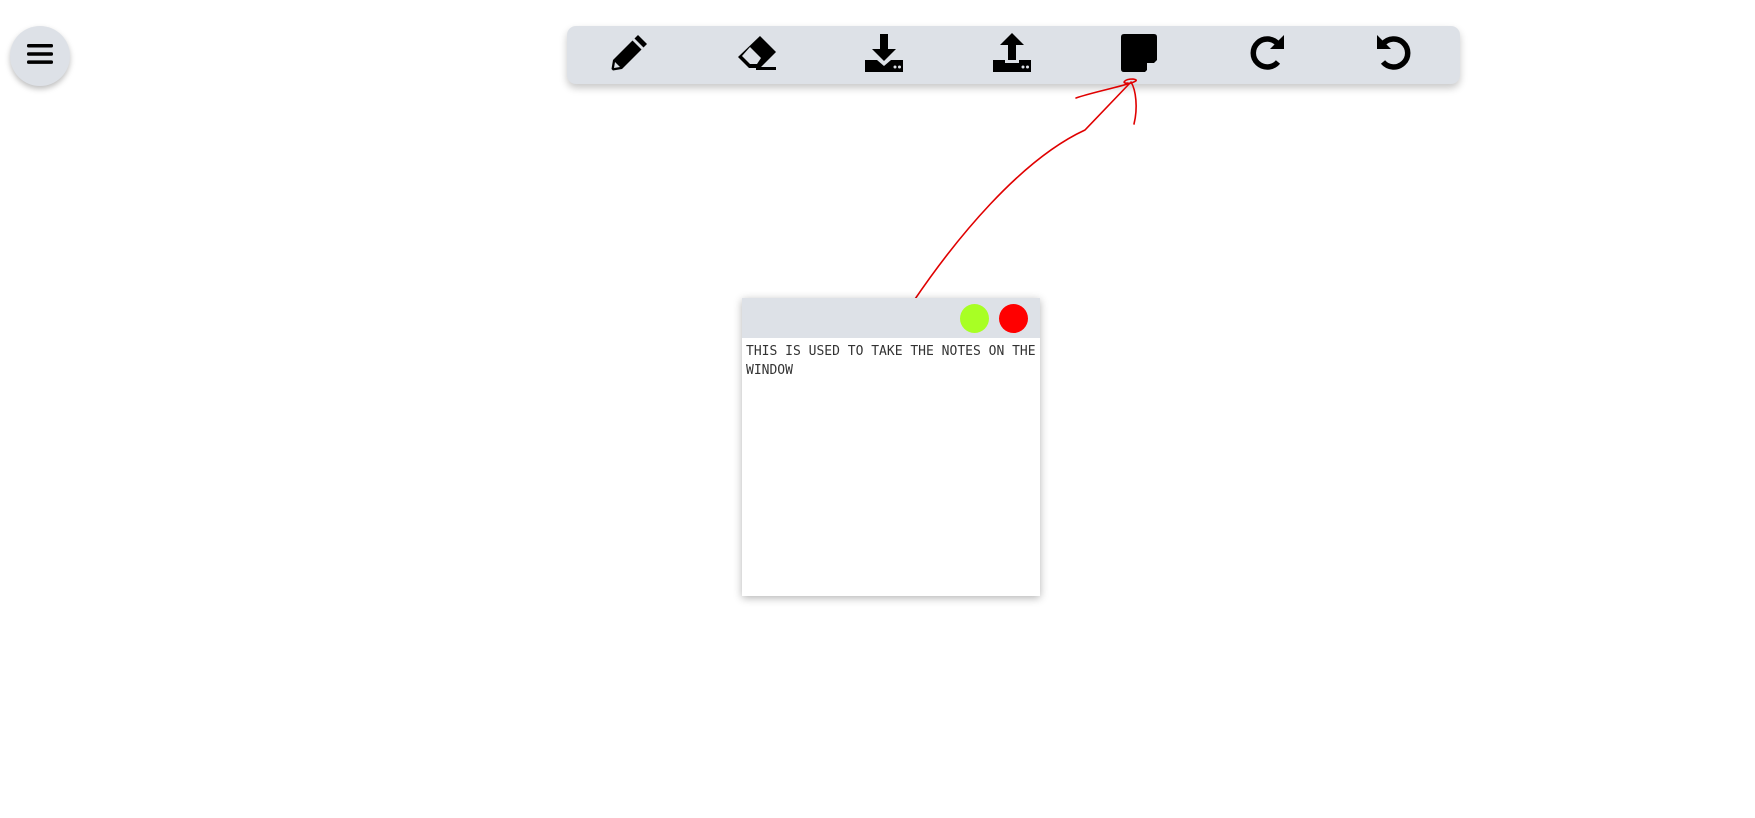  I want to click on pencil-icon, so click(629, 55).